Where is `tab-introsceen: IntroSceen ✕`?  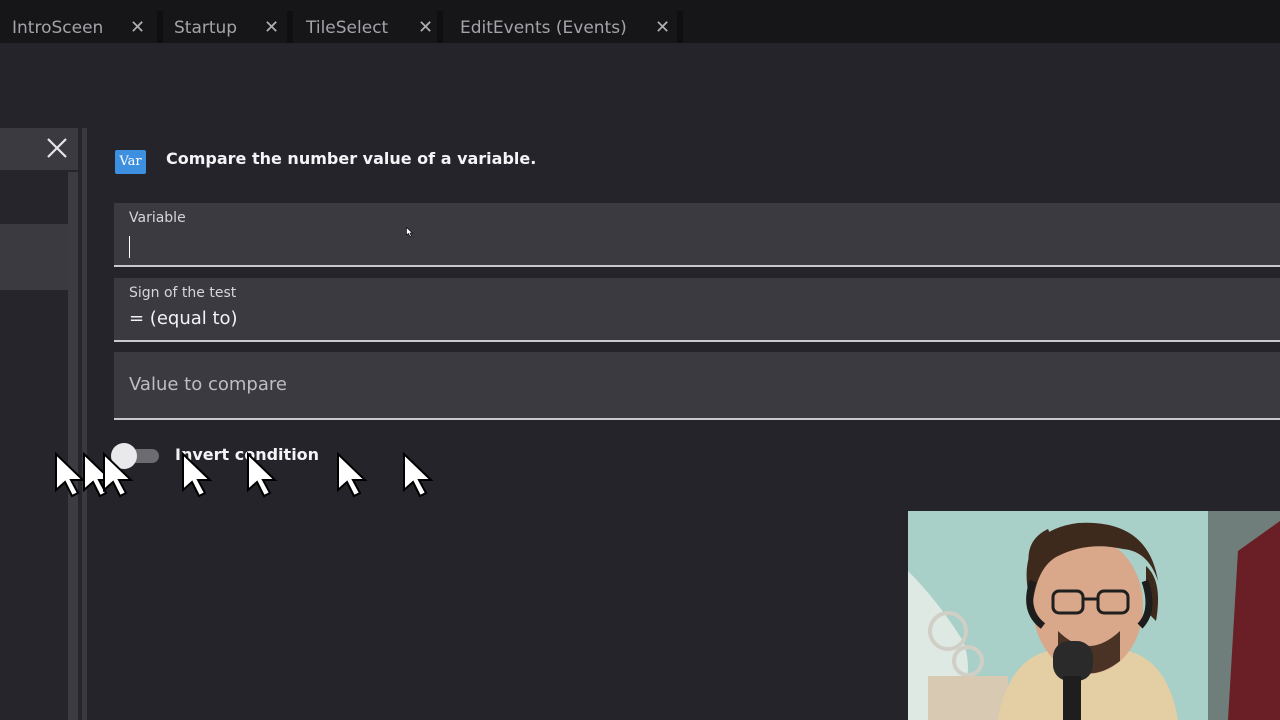 tab-introsceen: IntroSceen ✕ is located at coordinates (80, 28).